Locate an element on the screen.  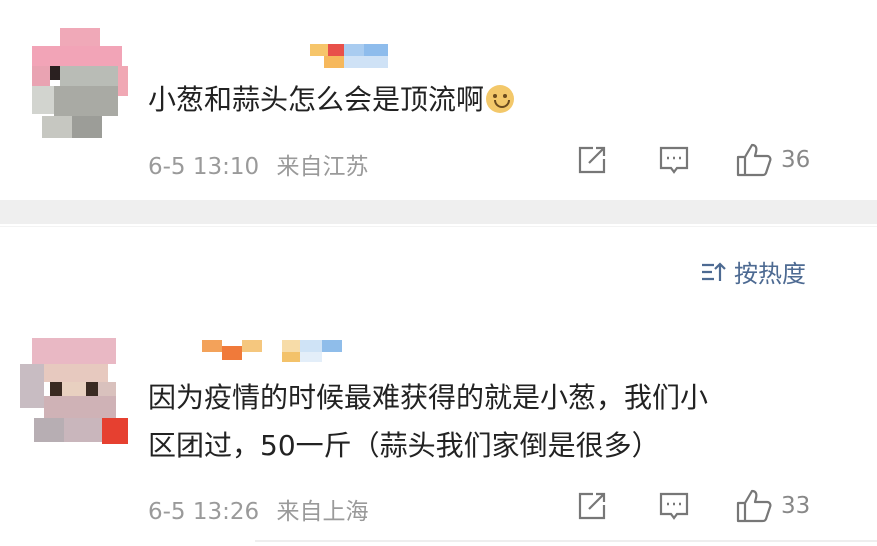
comment-location: 来自江苏 is located at coordinates (322, 167).